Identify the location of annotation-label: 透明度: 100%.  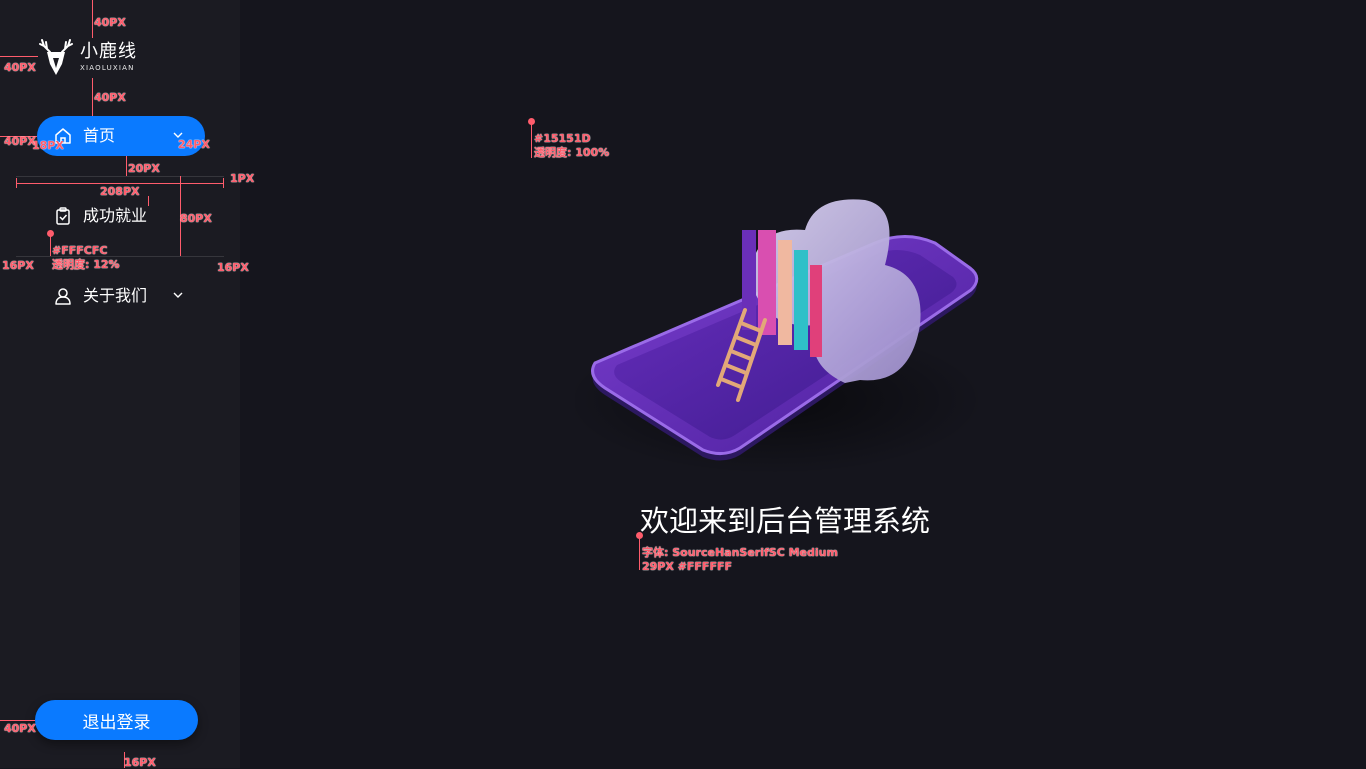
(572, 152).